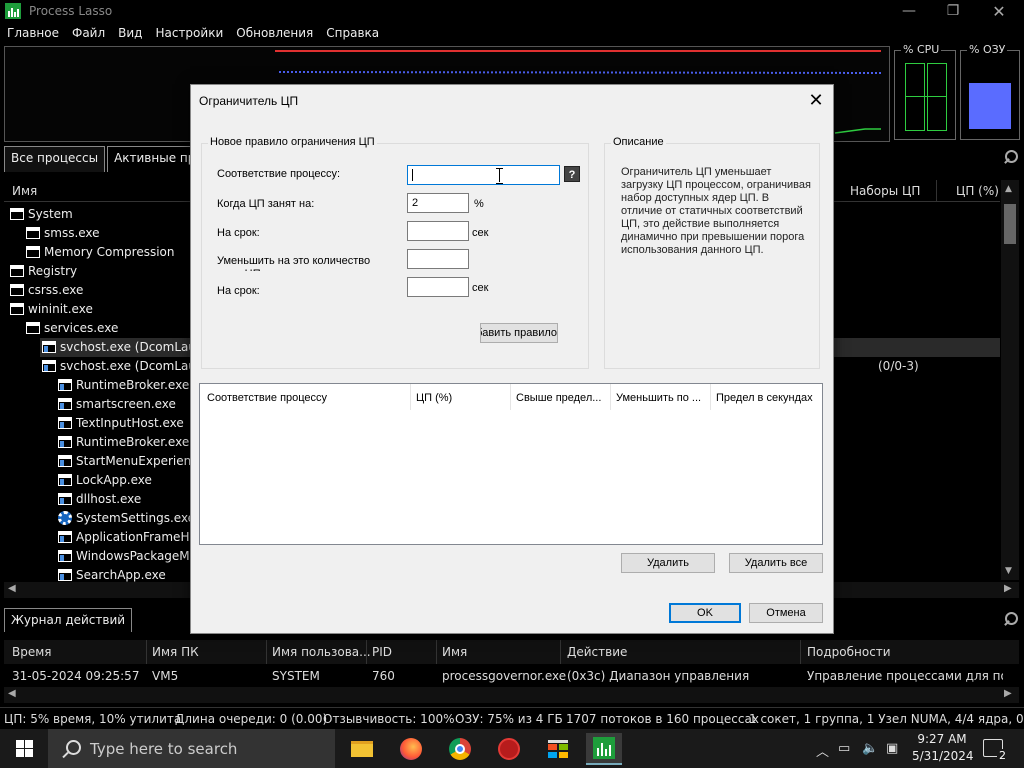  Describe the element at coordinates (849, 652) in the screenshot. I see `log-col-details: Подробности` at that location.